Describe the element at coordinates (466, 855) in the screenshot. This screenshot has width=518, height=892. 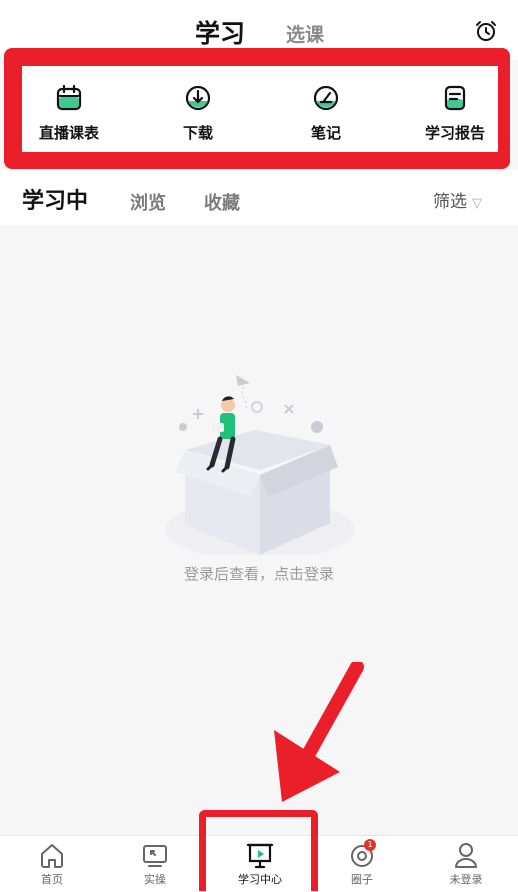
I see `user-icon` at that location.